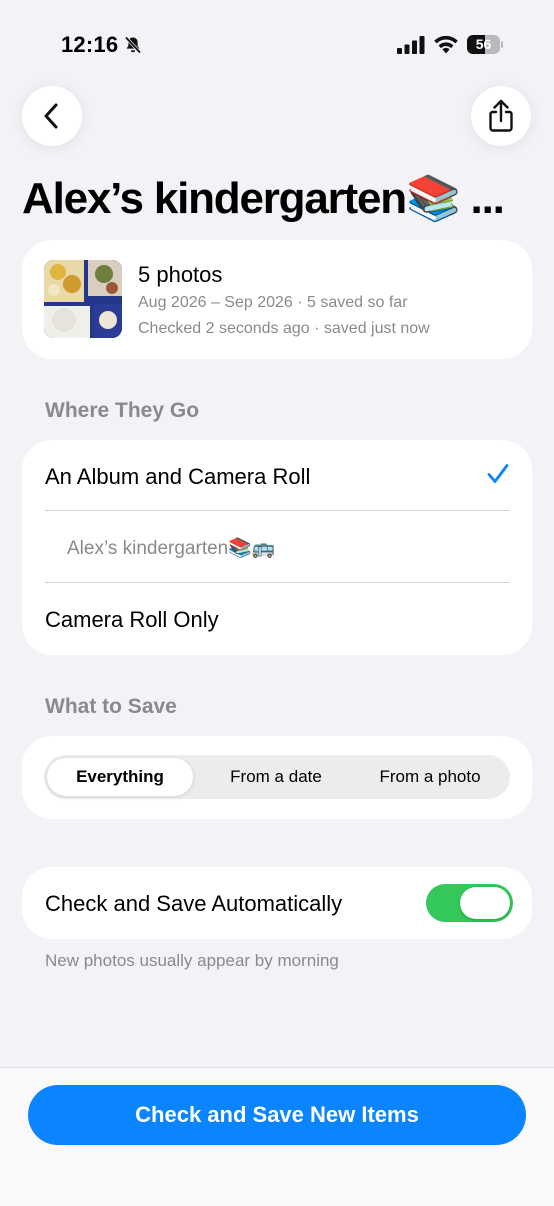 Image resolution: width=554 pixels, height=1206 pixels. What do you see at coordinates (133, 45) in the screenshot?
I see `bell-slash-icon` at bounding box center [133, 45].